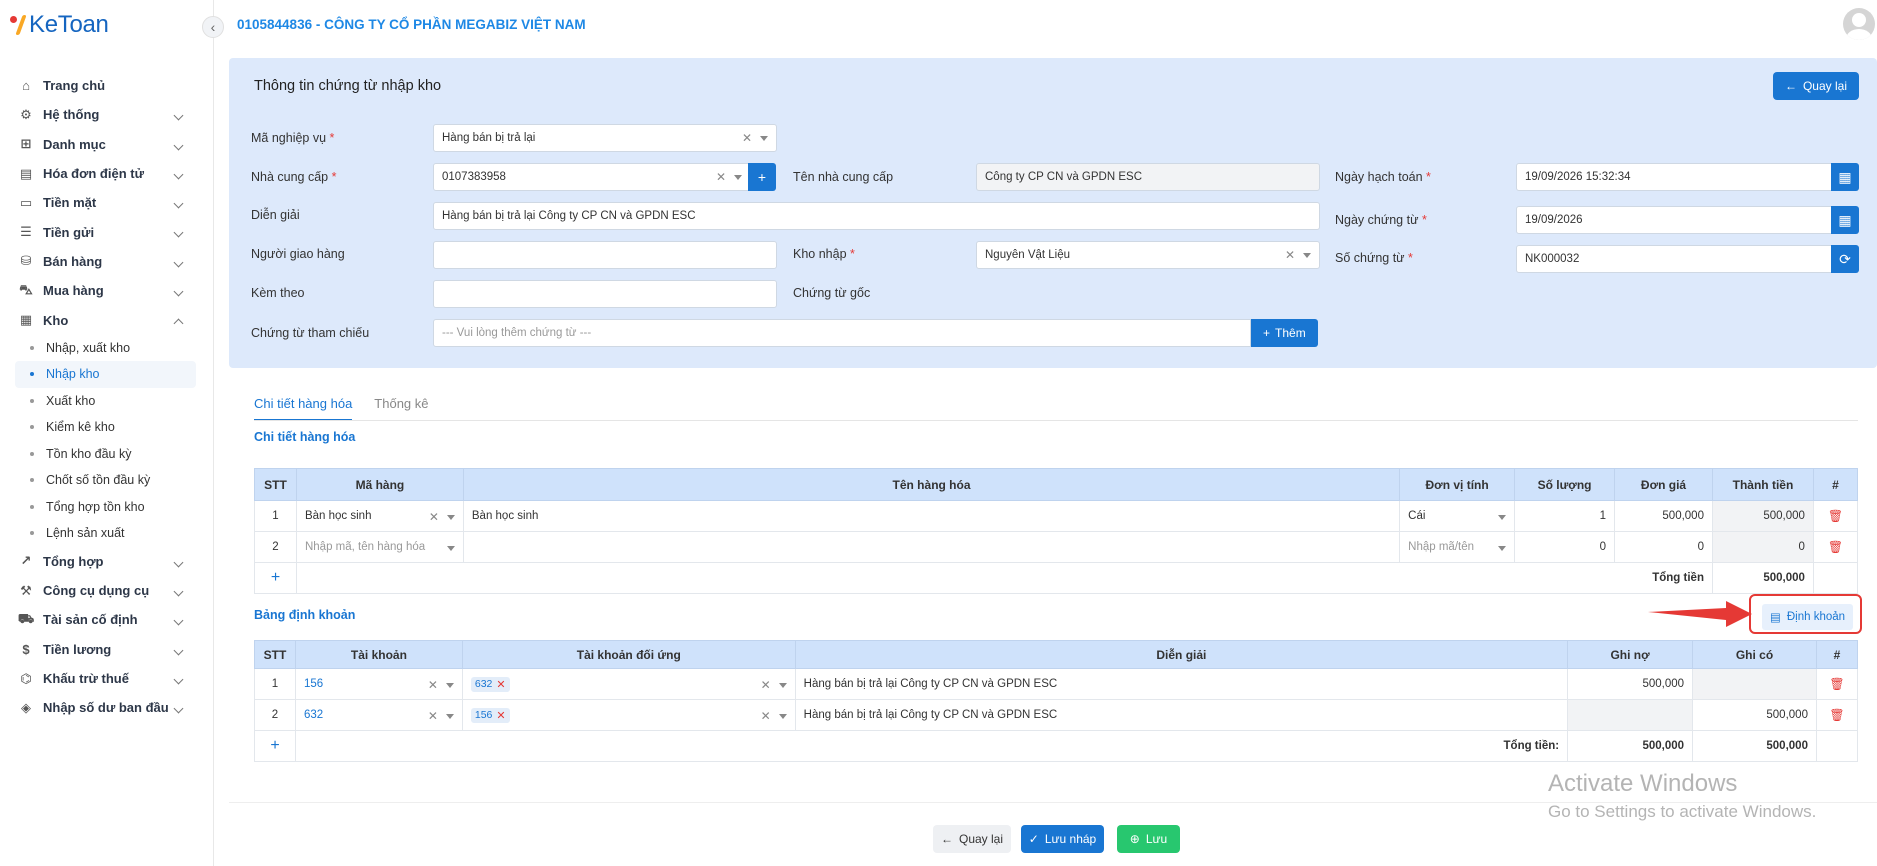  What do you see at coordinates (1457, 547) in the screenshot?
I see `dvt-select: Nhập mã/tên` at bounding box center [1457, 547].